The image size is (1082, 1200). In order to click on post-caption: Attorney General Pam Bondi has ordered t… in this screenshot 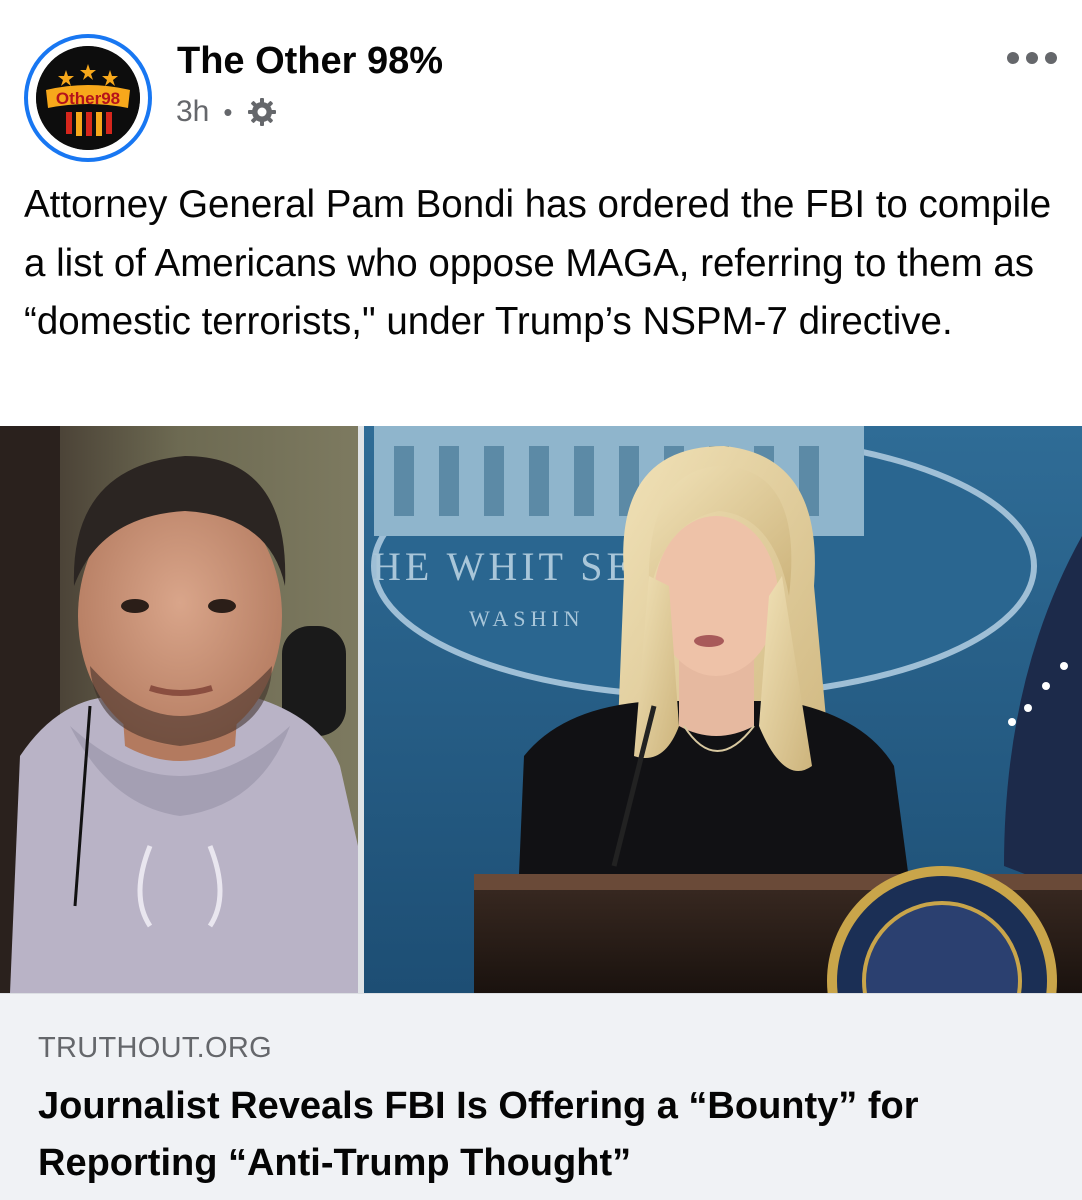, I will do `click(538, 263)`.